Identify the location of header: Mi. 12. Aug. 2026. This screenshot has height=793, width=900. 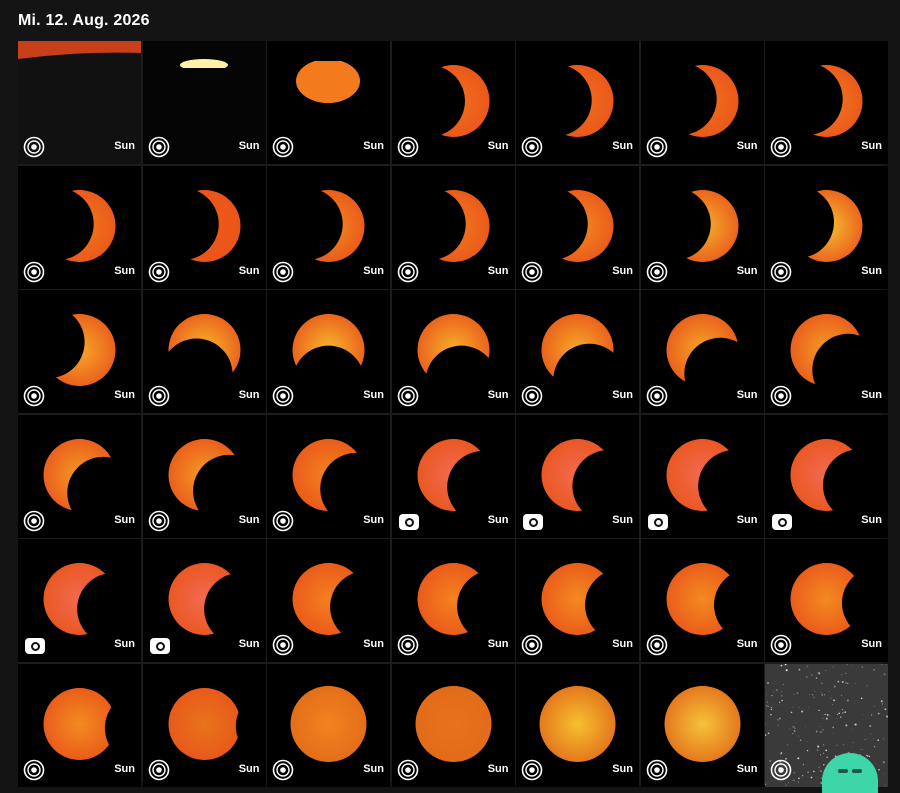
(450, 20).